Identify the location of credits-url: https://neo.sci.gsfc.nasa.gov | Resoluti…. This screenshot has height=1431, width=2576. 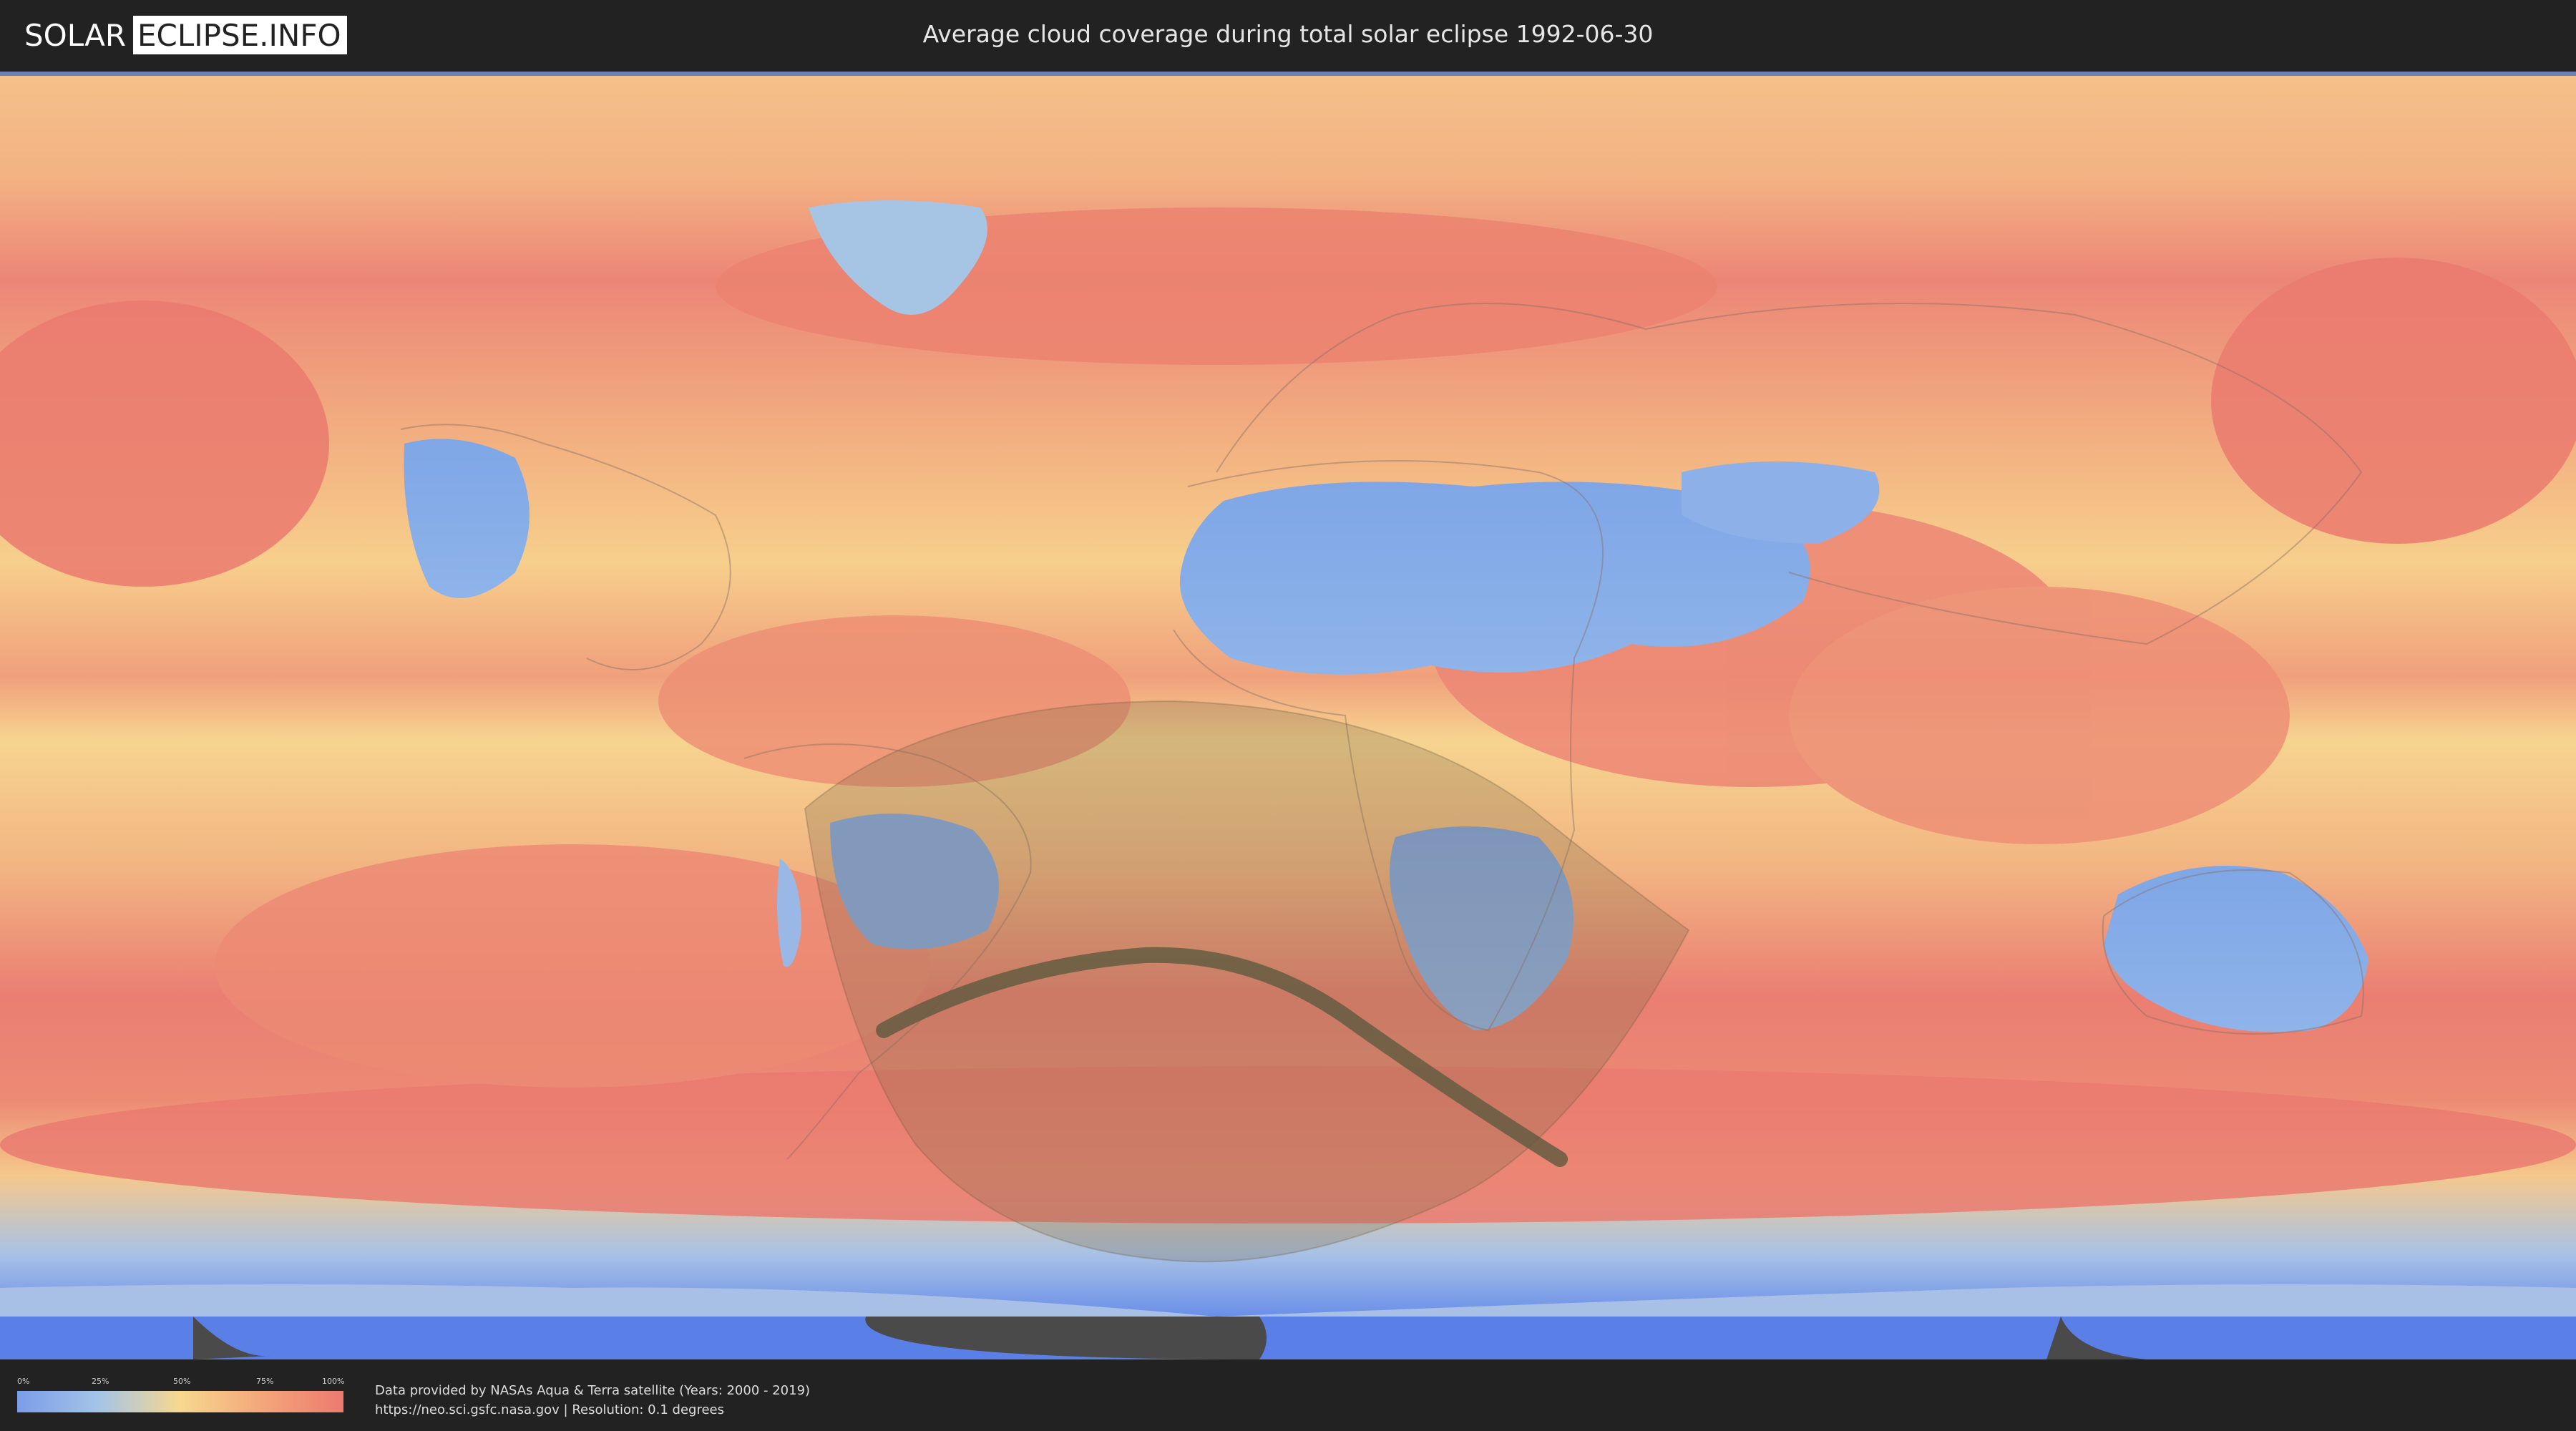
(592, 1410).